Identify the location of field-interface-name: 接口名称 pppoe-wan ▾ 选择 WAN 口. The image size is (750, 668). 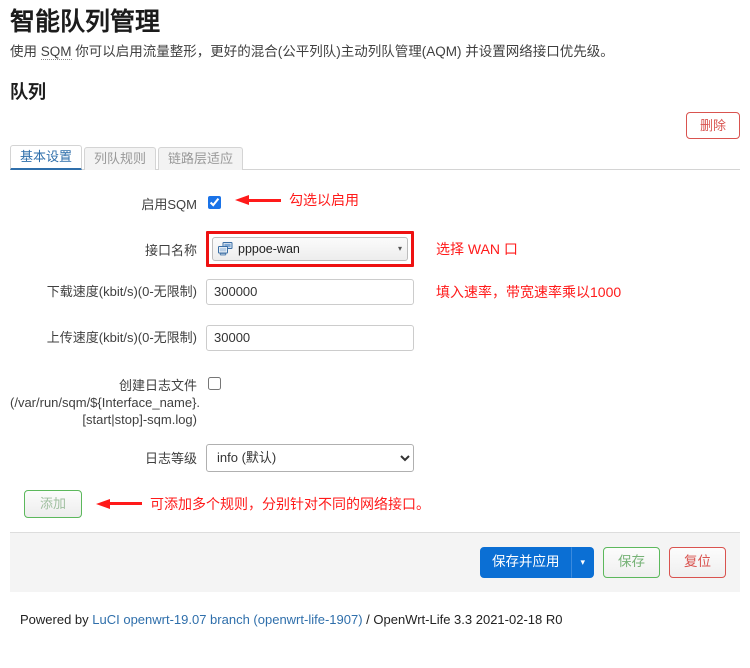
(375, 248).